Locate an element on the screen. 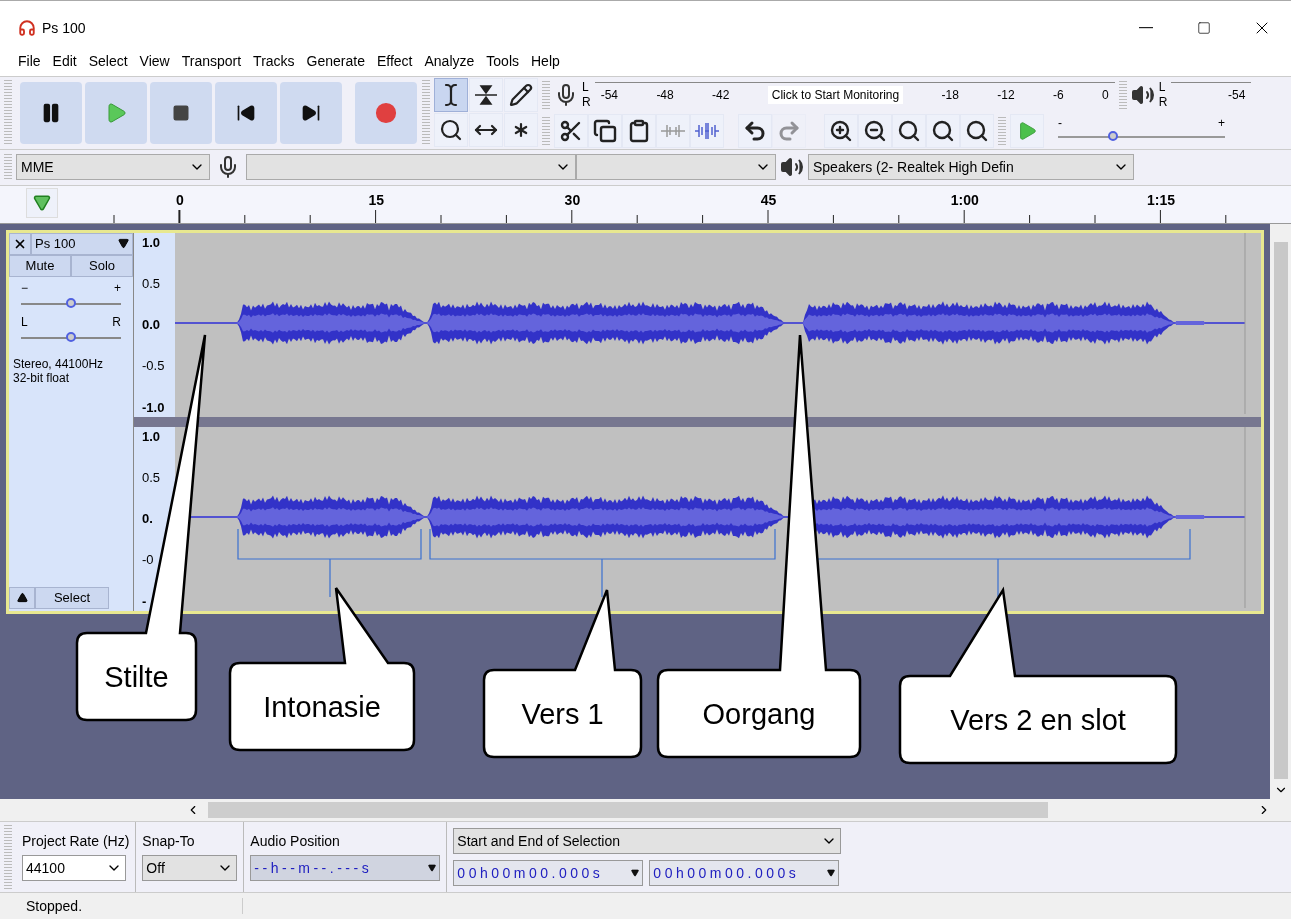 The width and height of the screenshot is (1291, 919). headphones-icon is located at coordinates (27, 27).